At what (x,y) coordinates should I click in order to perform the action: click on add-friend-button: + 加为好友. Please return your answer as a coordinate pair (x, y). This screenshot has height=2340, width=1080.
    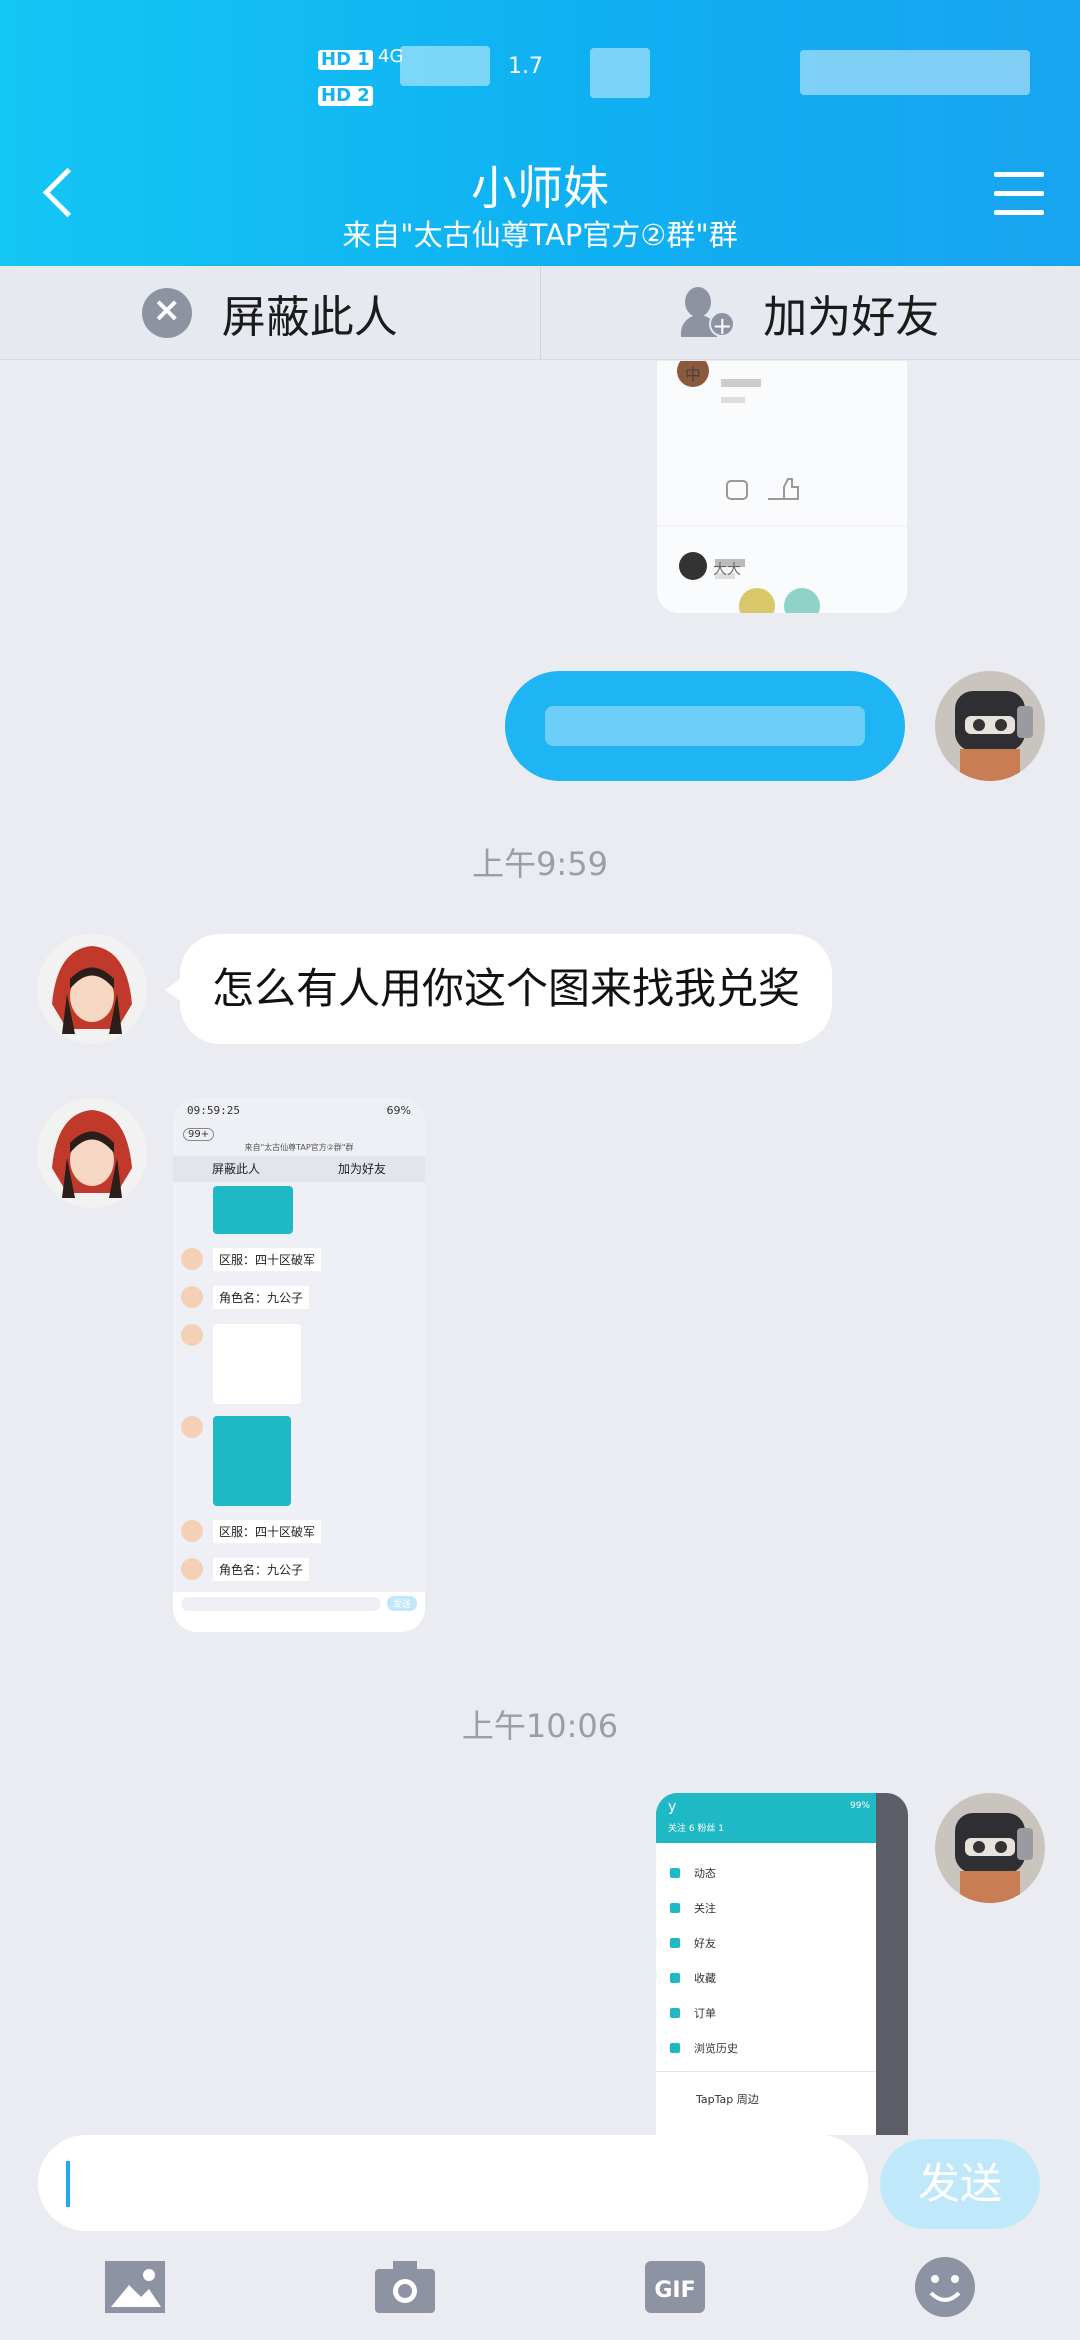
    Looking at the image, I should click on (810, 312).